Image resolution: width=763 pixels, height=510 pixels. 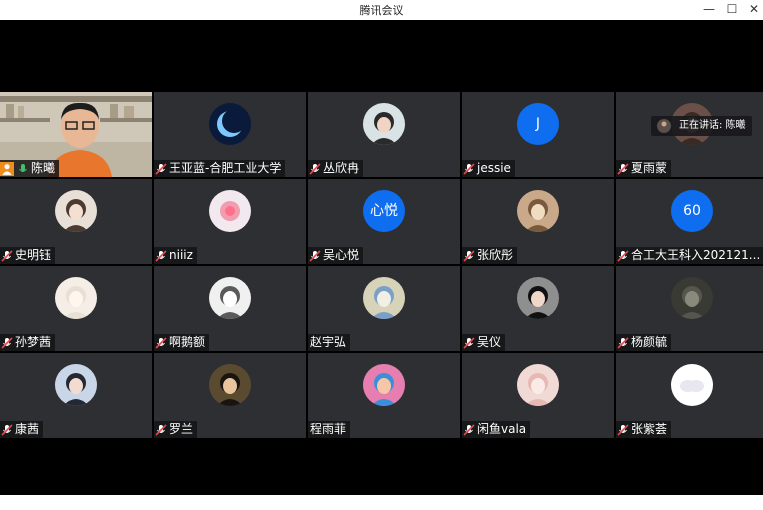 I want to click on participant-name: 张紫荟, so click(x=649, y=429).